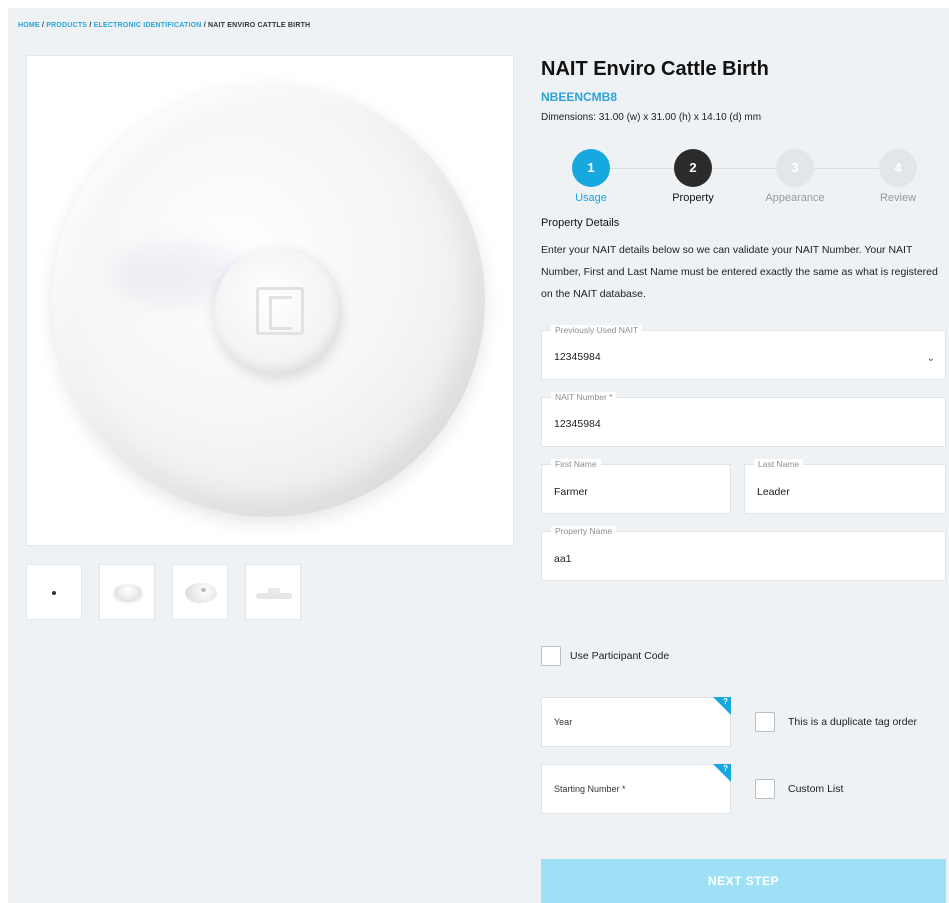 The image size is (949, 903). What do you see at coordinates (636, 722) in the screenshot?
I see `year-field: Year ?` at bounding box center [636, 722].